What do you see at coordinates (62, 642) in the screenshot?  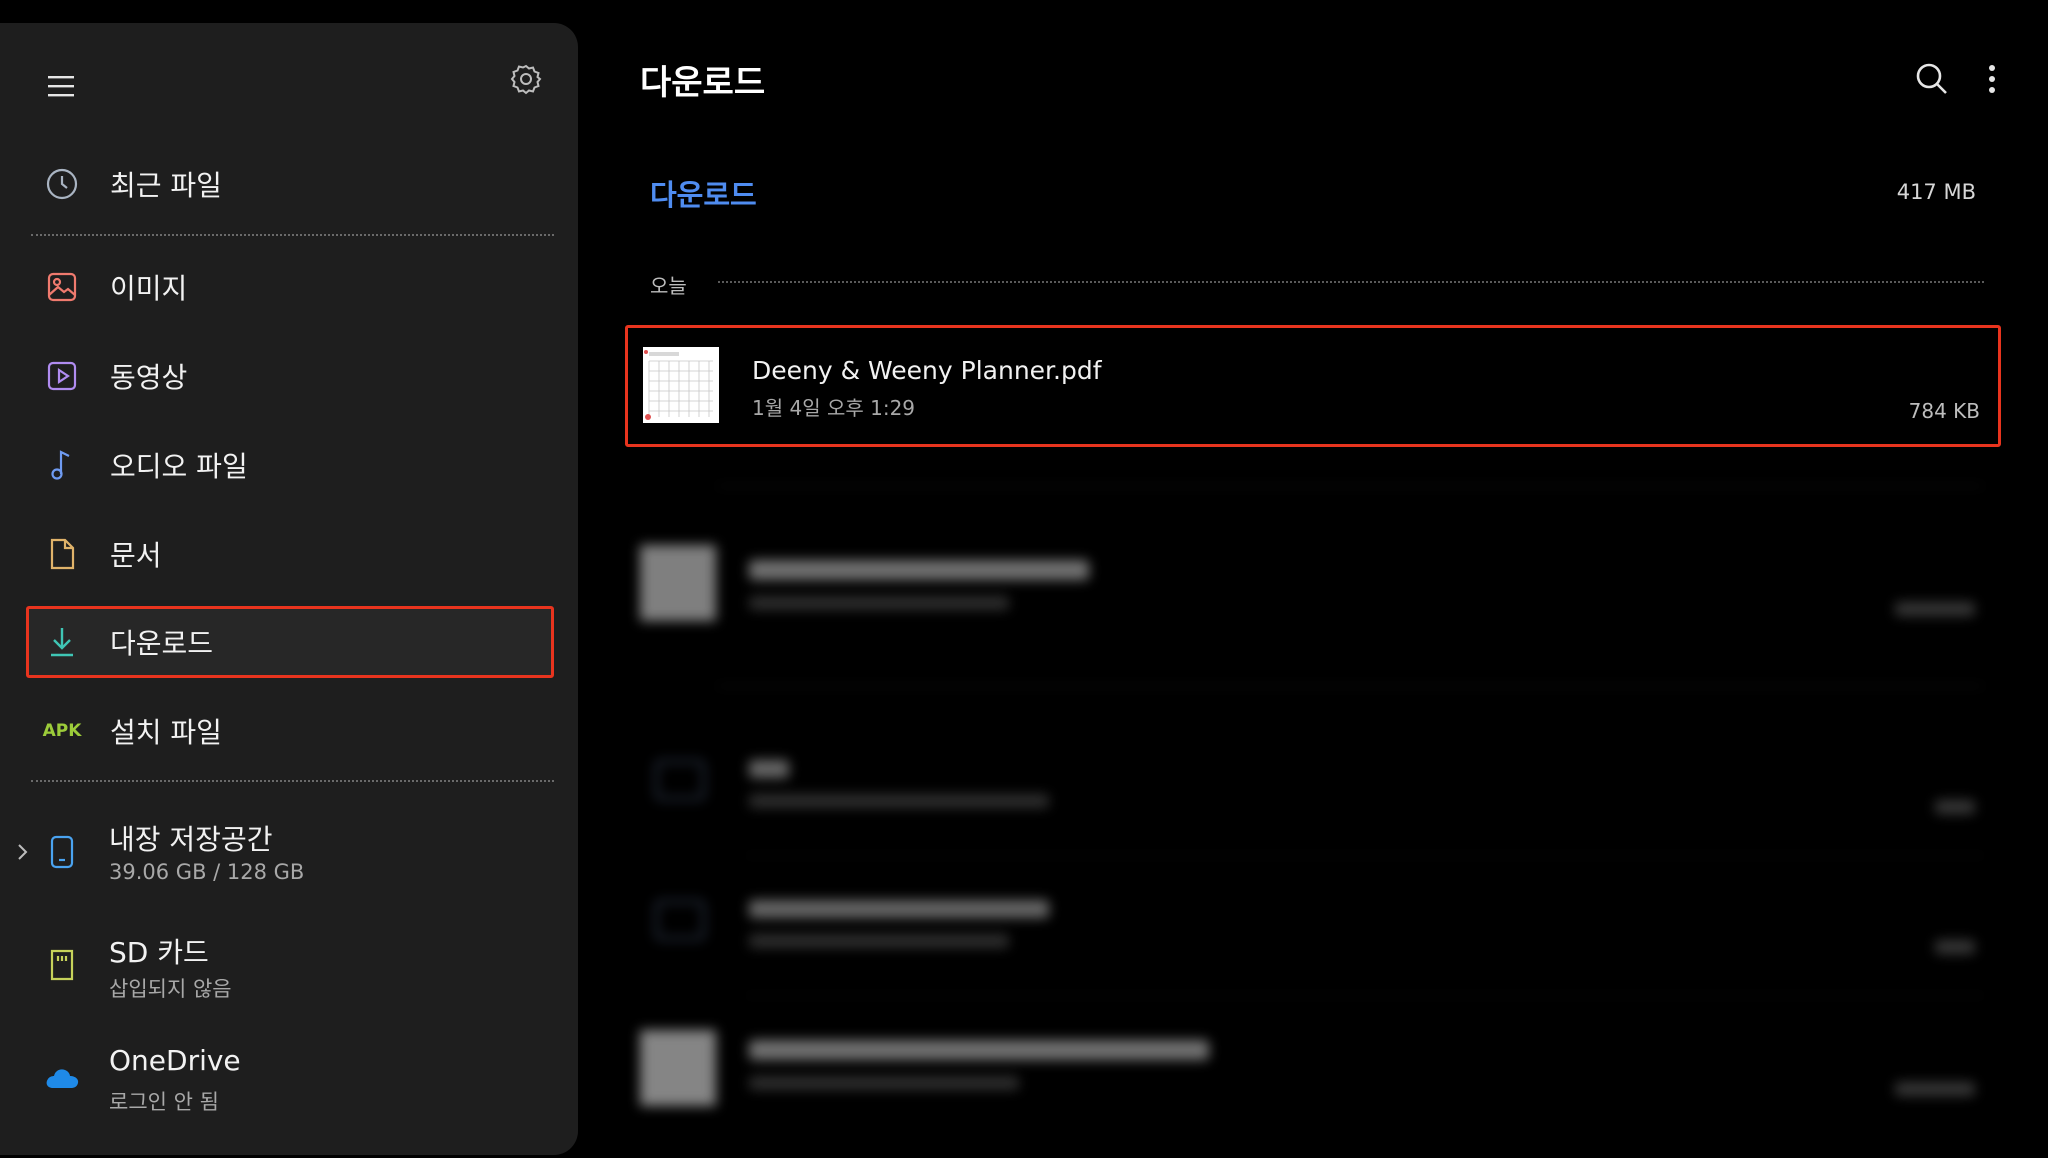 I see `download-icon` at bounding box center [62, 642].